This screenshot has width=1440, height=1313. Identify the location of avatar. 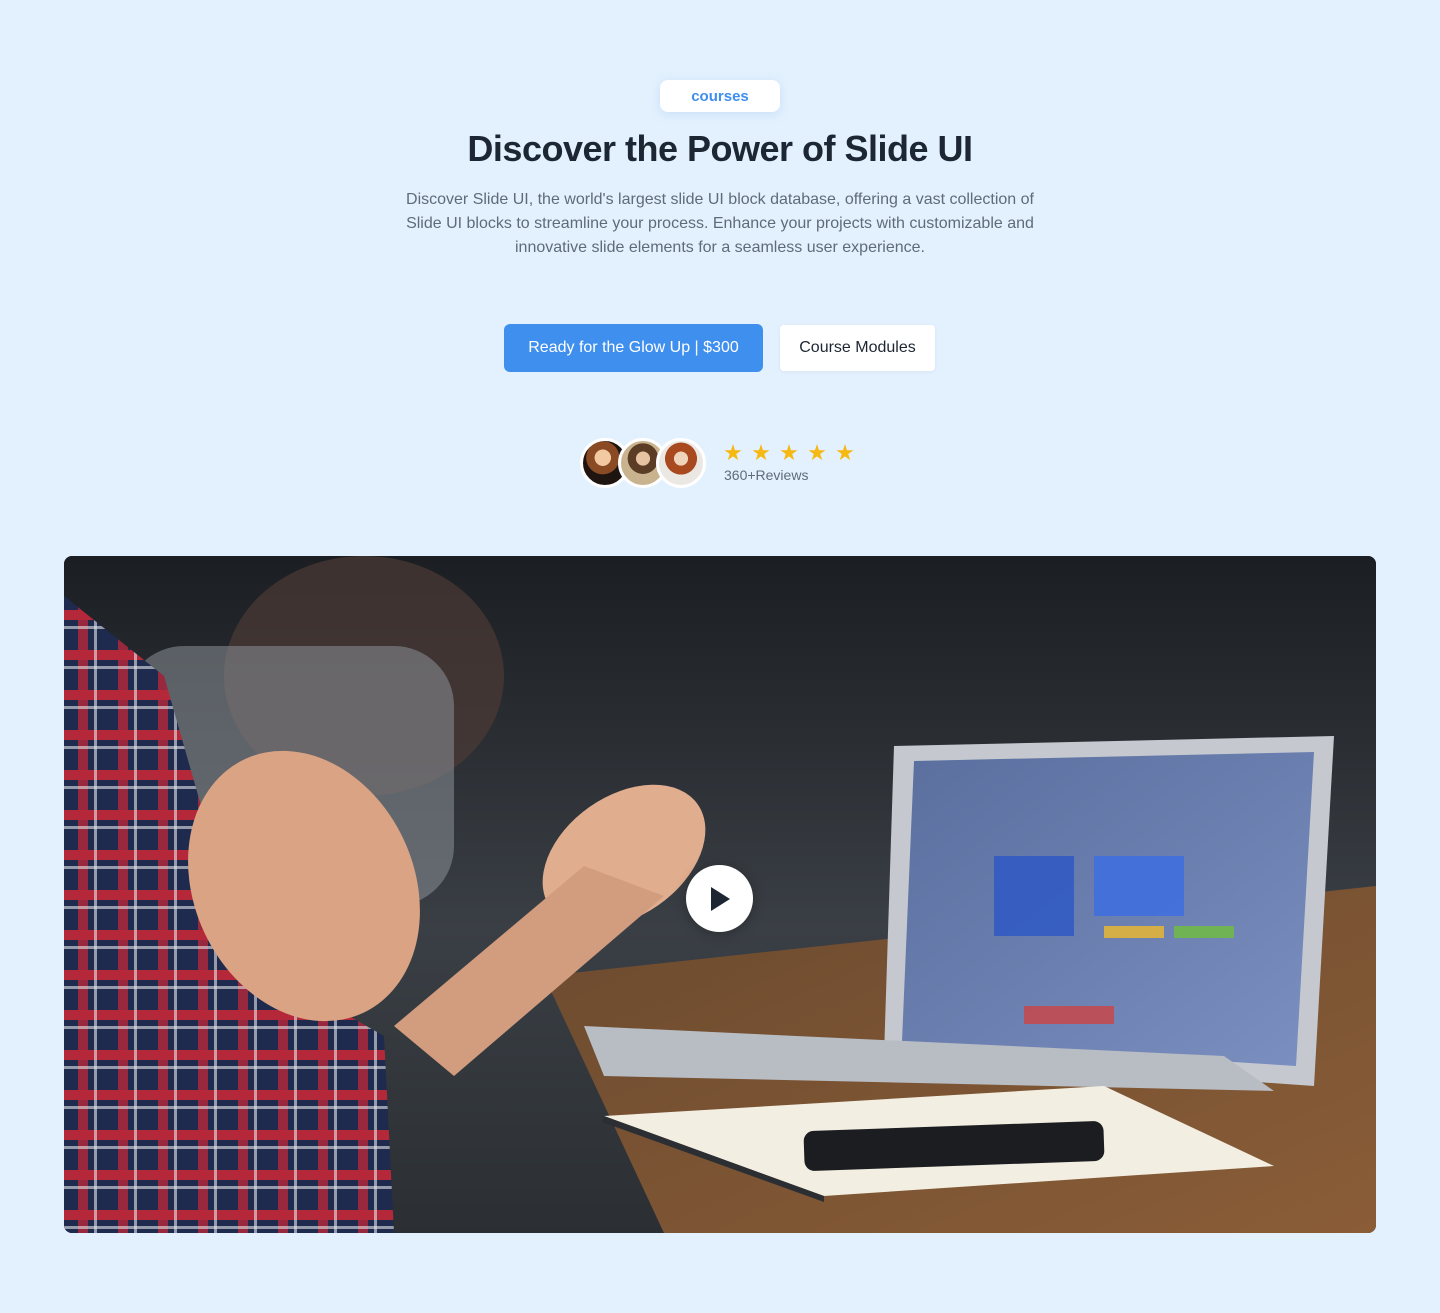
(681, 463).